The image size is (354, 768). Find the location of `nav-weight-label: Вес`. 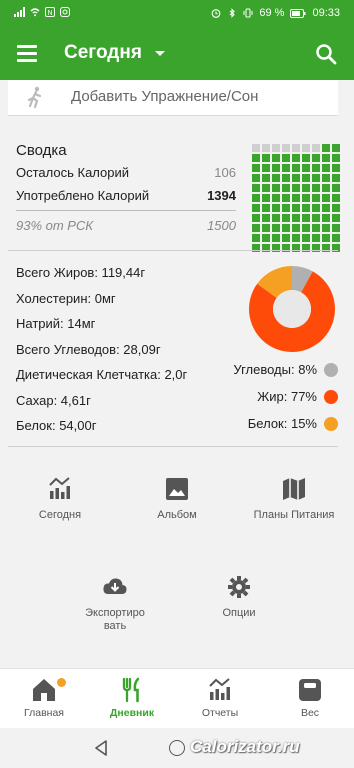

nav-weight-label: Вес is located at coordinates (310, 713).